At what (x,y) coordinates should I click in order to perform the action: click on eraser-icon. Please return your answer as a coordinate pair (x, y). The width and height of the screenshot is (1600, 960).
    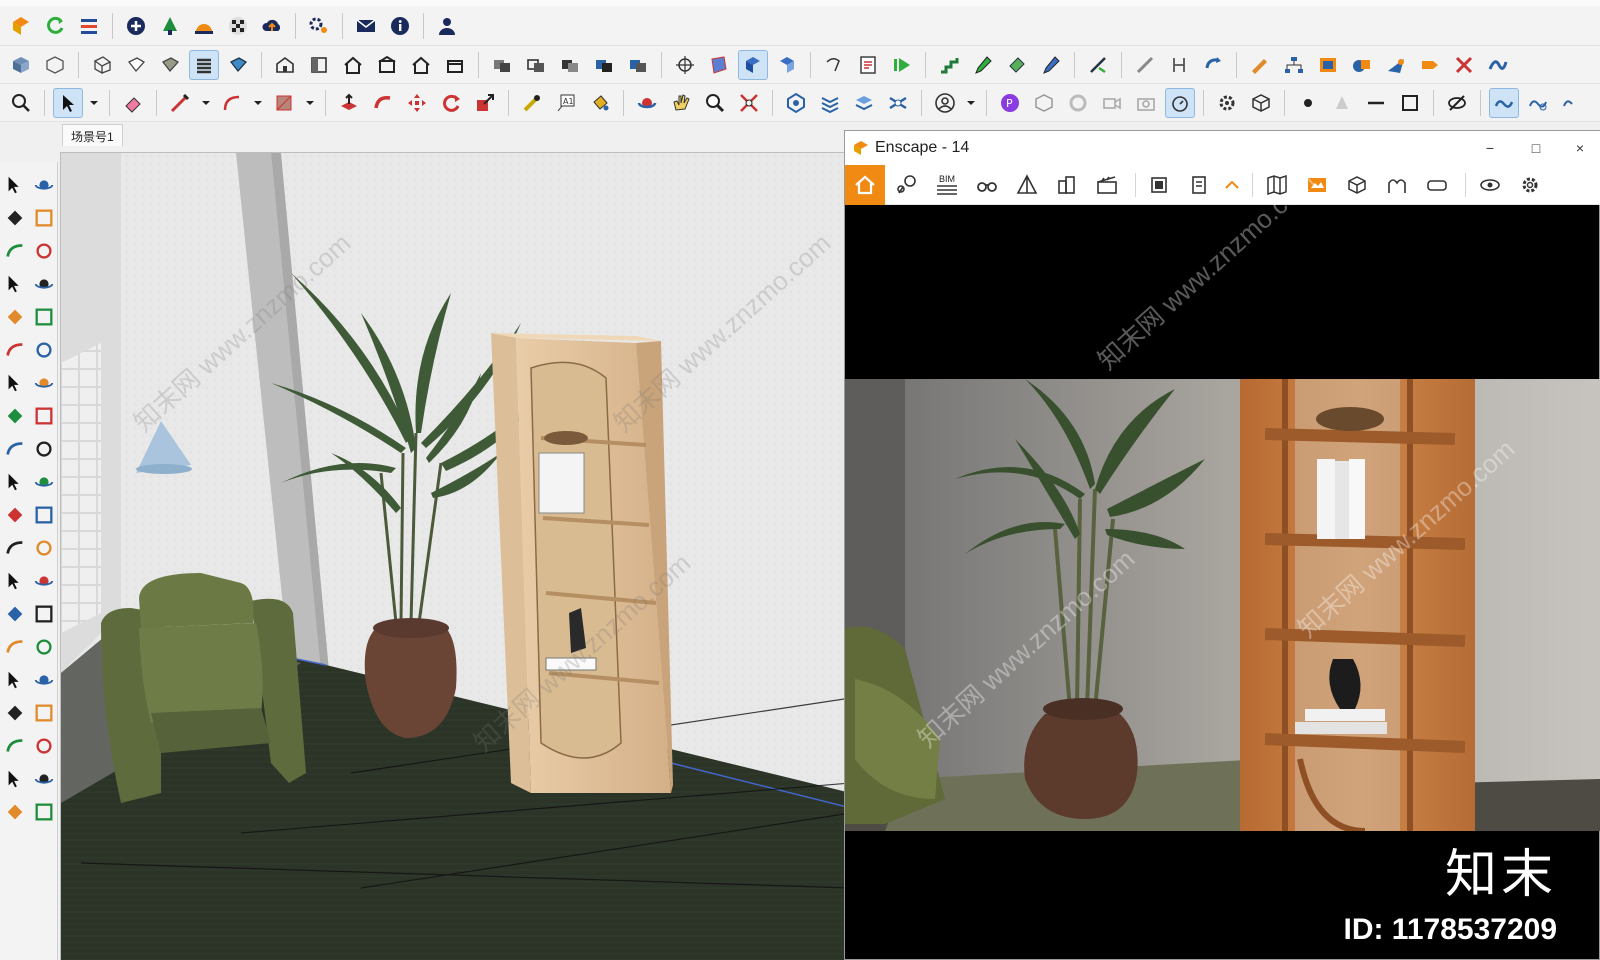
    Looking at the image, I should click on (133, 103).